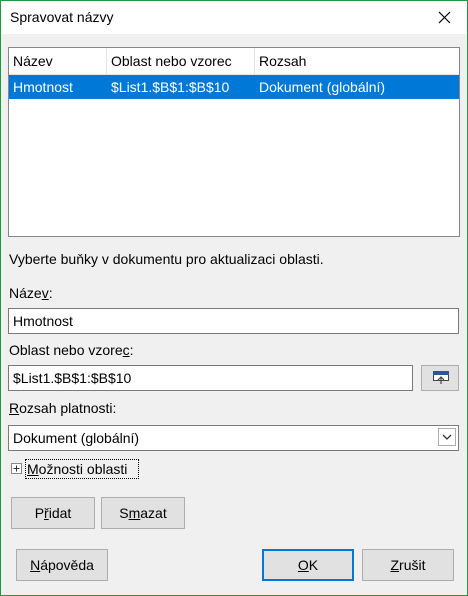 Image resolution: width=468 pixels, height=596 pixels. I want to click on column-header-scope: Rozsah, so click(357, 61).